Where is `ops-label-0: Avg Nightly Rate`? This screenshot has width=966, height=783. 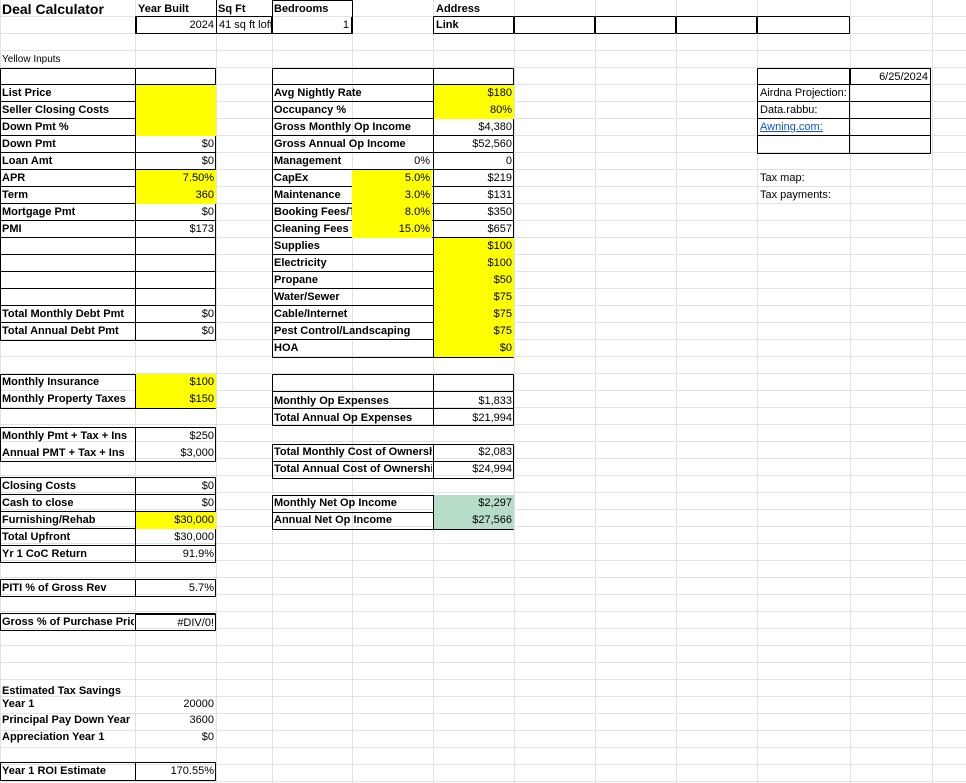
ops-label-0: Avg Nightly Rate is located at coordinates (317, 93).